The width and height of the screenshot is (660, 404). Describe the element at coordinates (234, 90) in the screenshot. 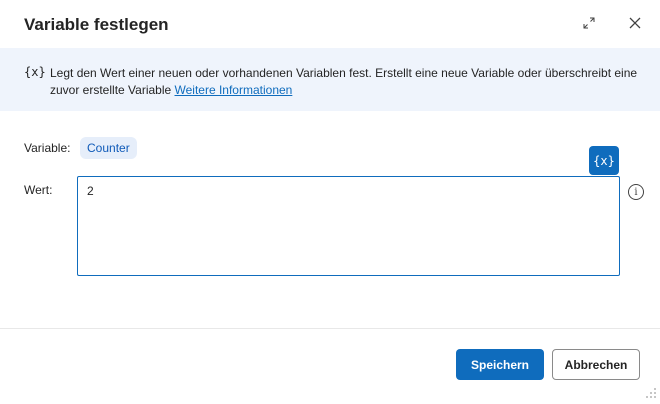

I see `learn-more-link: Weitere Informationen` at that location.